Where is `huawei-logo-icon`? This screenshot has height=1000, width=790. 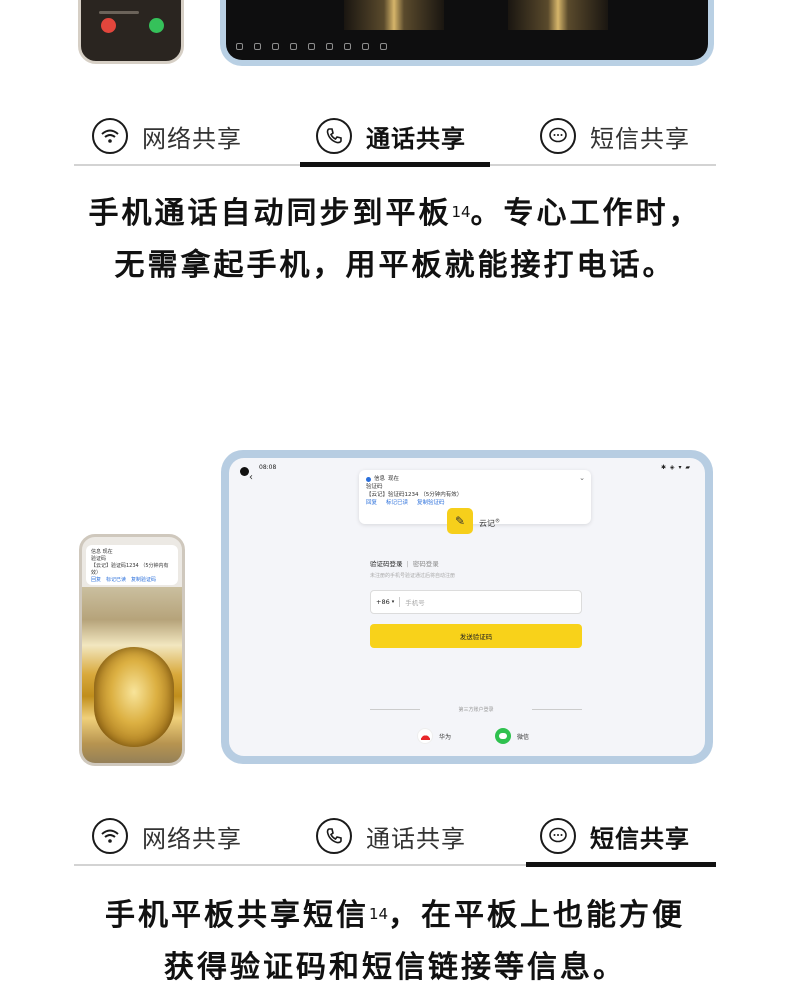 huawei-logo-icon is located at coordinates (425, 736).